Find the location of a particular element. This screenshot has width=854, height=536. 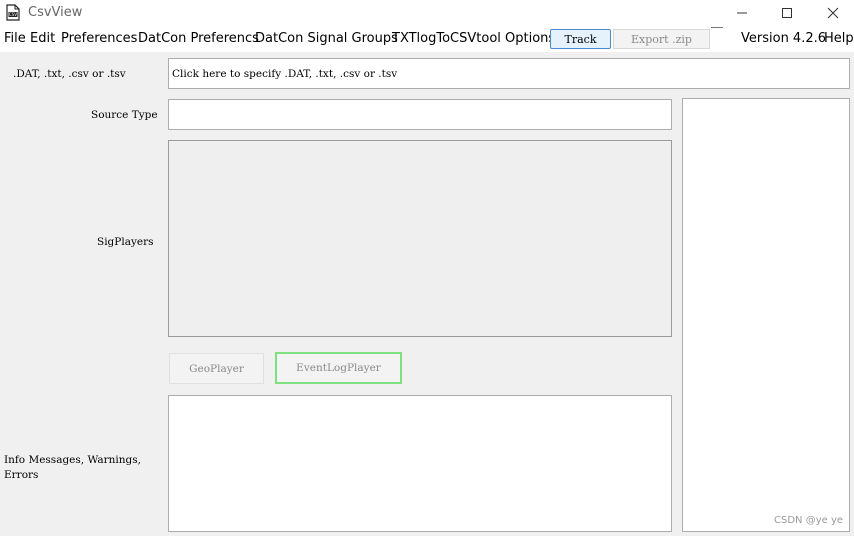

eventlogplayer-button: EventLogPlayer is located at coordinates (338, 368).